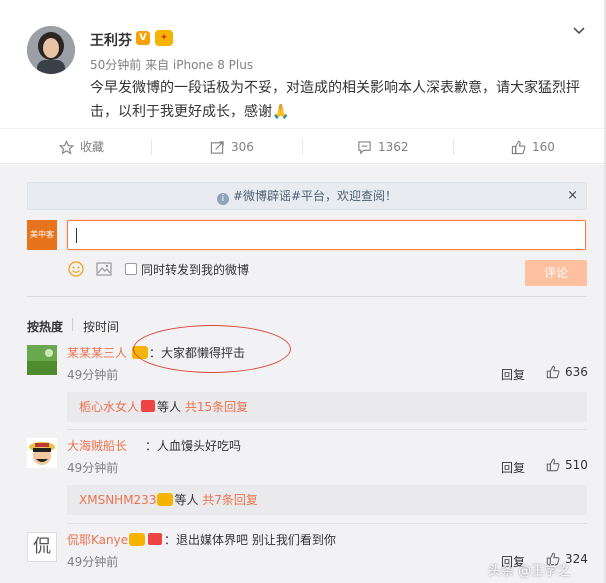 This screenshot has height=583, width=606. What do you see at coordinates (117, 500) in the screenshot?
I see `sub-reply-user: XMSNHM233` at bounding box center [117, 500].